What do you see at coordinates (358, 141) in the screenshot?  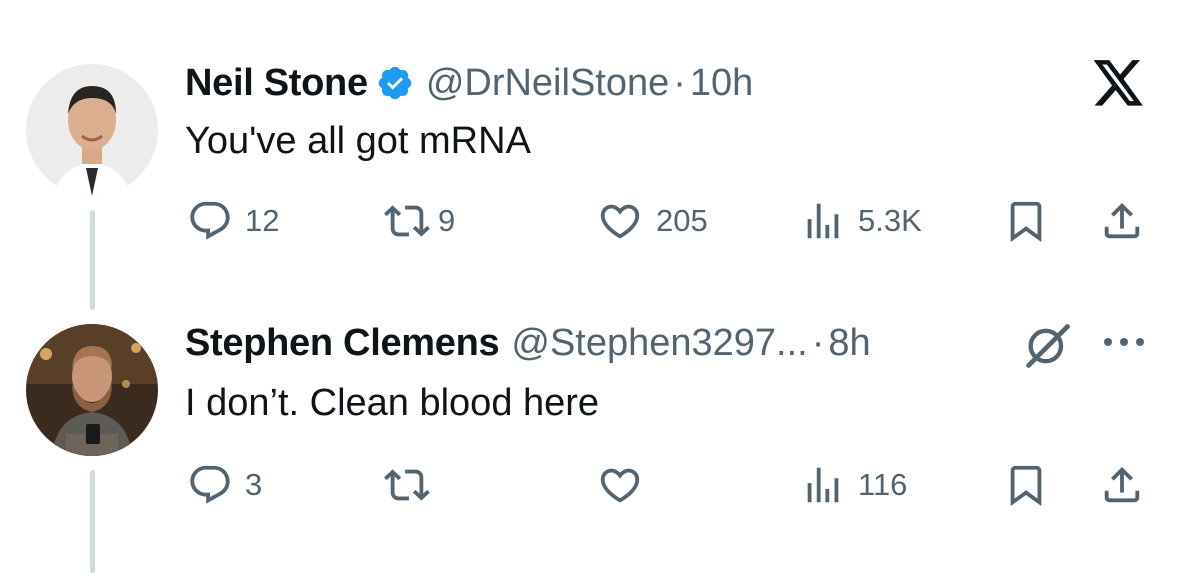 I see `tweet-text: You've all got mRNA` at bounding box center [358, 141].